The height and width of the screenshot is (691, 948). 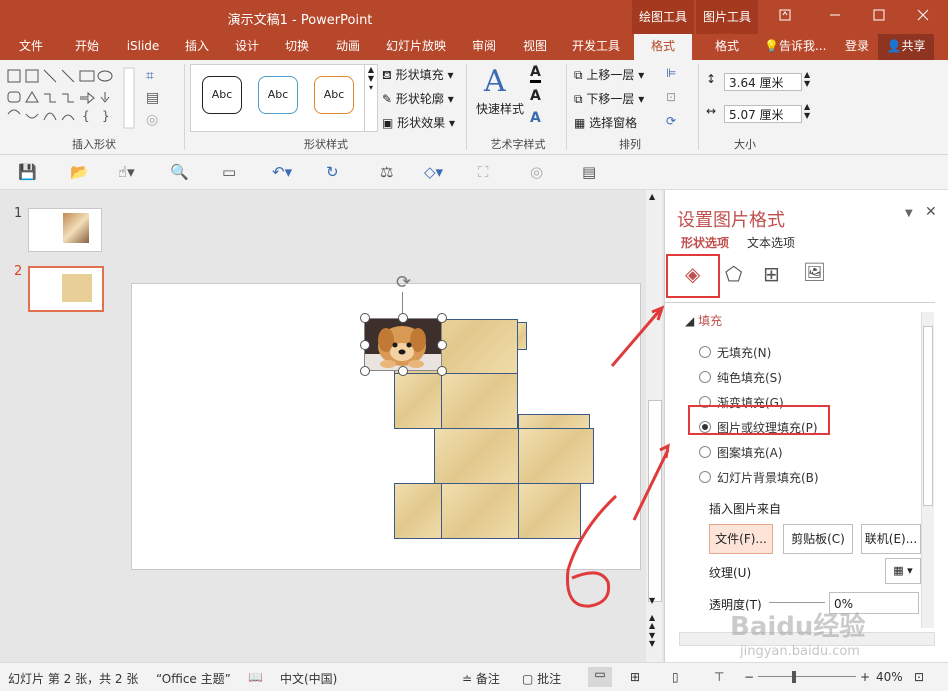 I want to click on tab-slideshow: 幻灯片放映, so click(x=416, y=47).